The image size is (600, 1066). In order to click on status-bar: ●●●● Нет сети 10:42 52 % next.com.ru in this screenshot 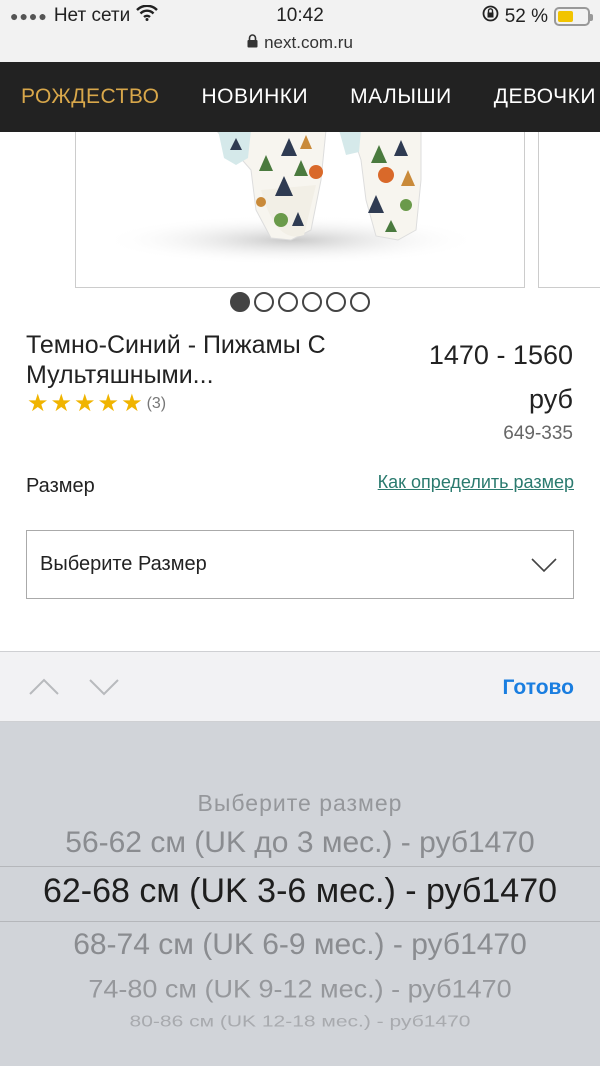, I will do `click(300, 31)`.